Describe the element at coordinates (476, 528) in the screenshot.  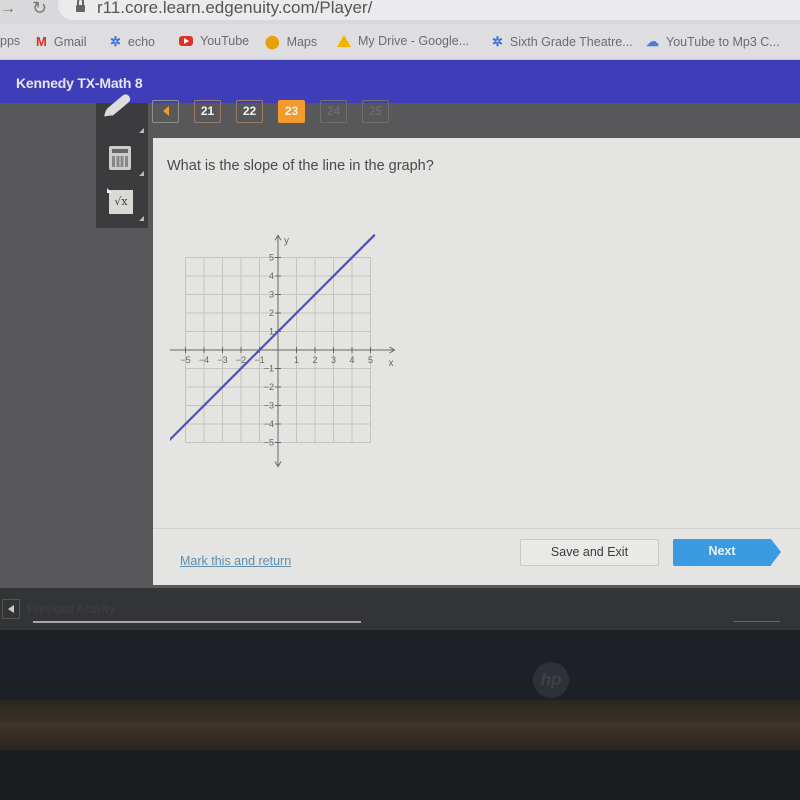
I see `footer-divider` at that location.